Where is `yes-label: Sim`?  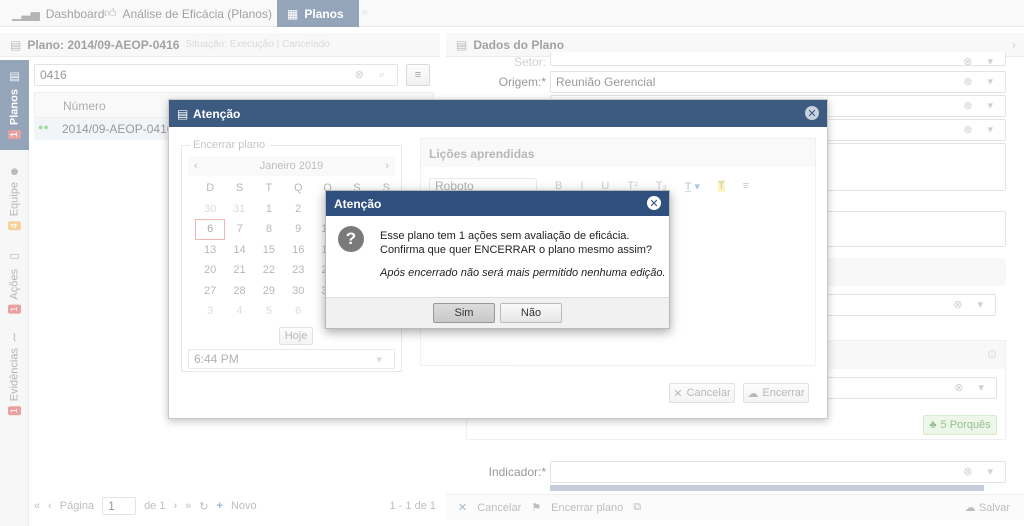
yes-label: Sim is located at coordinates (464, 313).